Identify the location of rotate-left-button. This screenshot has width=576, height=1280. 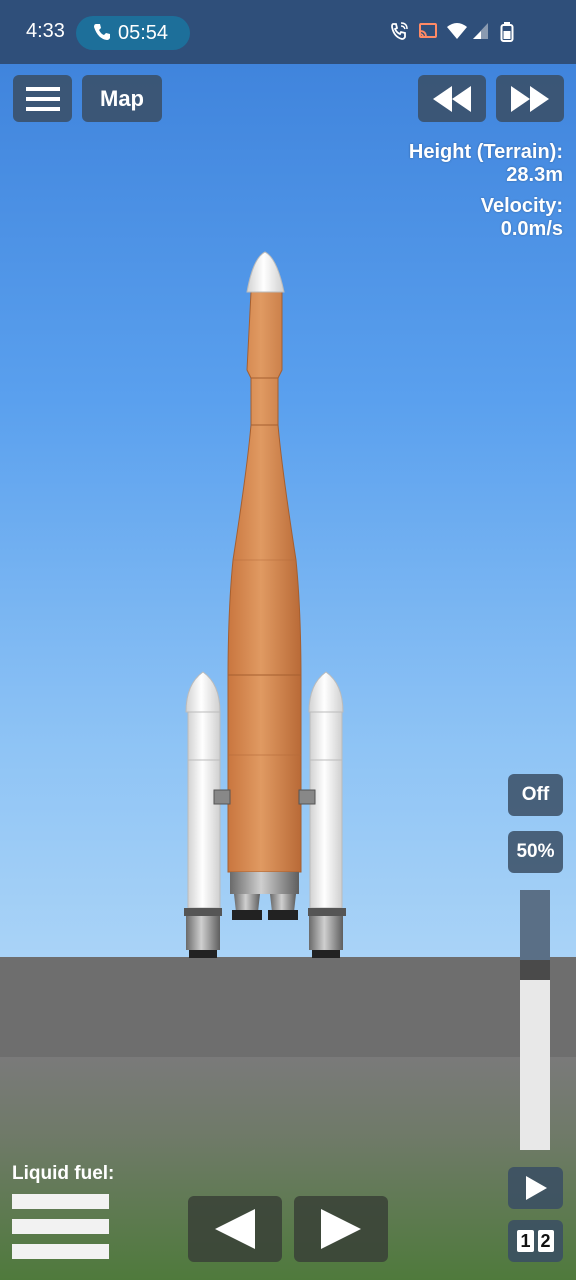
(235, 1229).